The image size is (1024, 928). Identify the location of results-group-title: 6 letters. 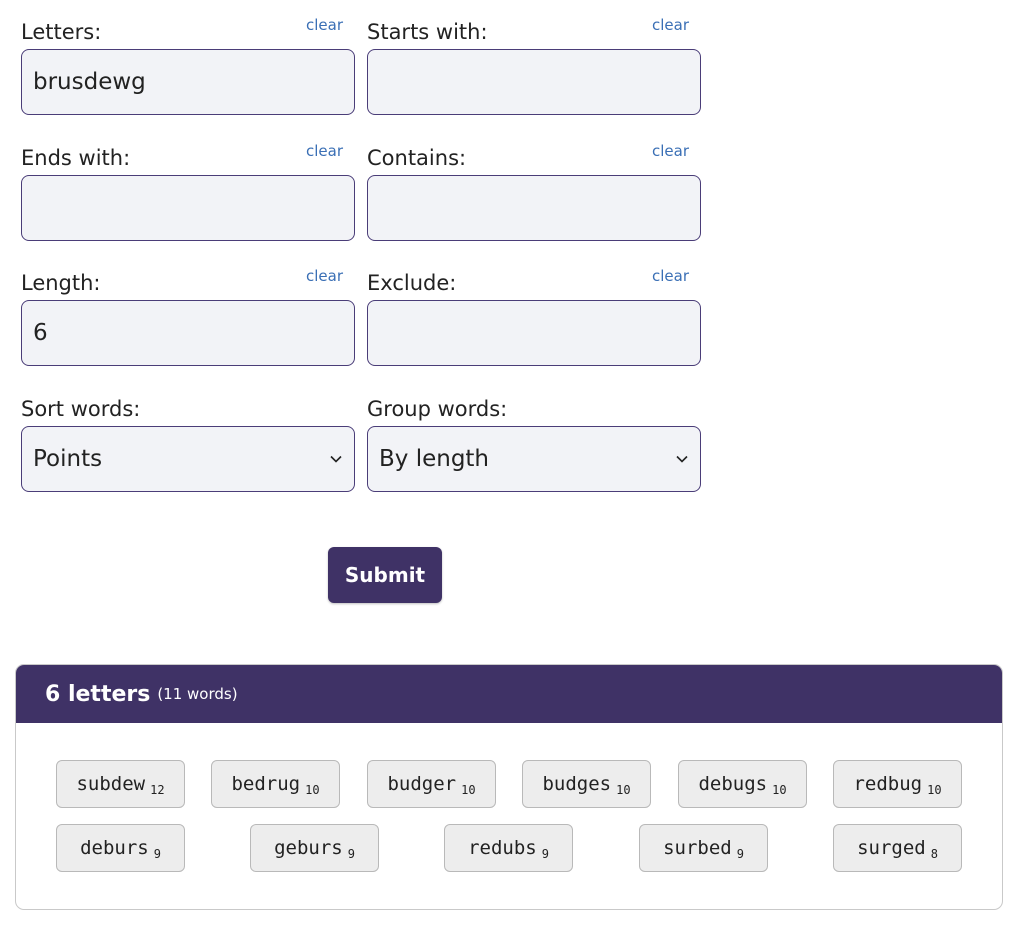
(98, 694).